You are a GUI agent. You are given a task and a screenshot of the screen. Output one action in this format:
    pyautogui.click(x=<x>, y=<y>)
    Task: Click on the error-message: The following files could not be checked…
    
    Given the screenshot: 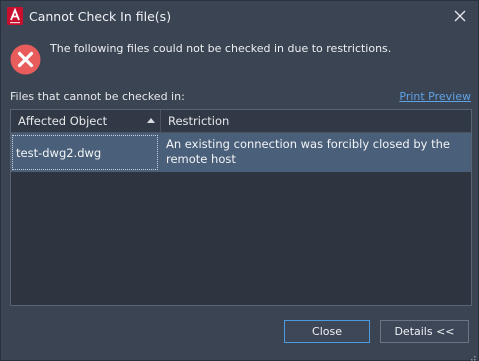 What is the action you would take?
    pyautogui.click(x=221, y=48)
    